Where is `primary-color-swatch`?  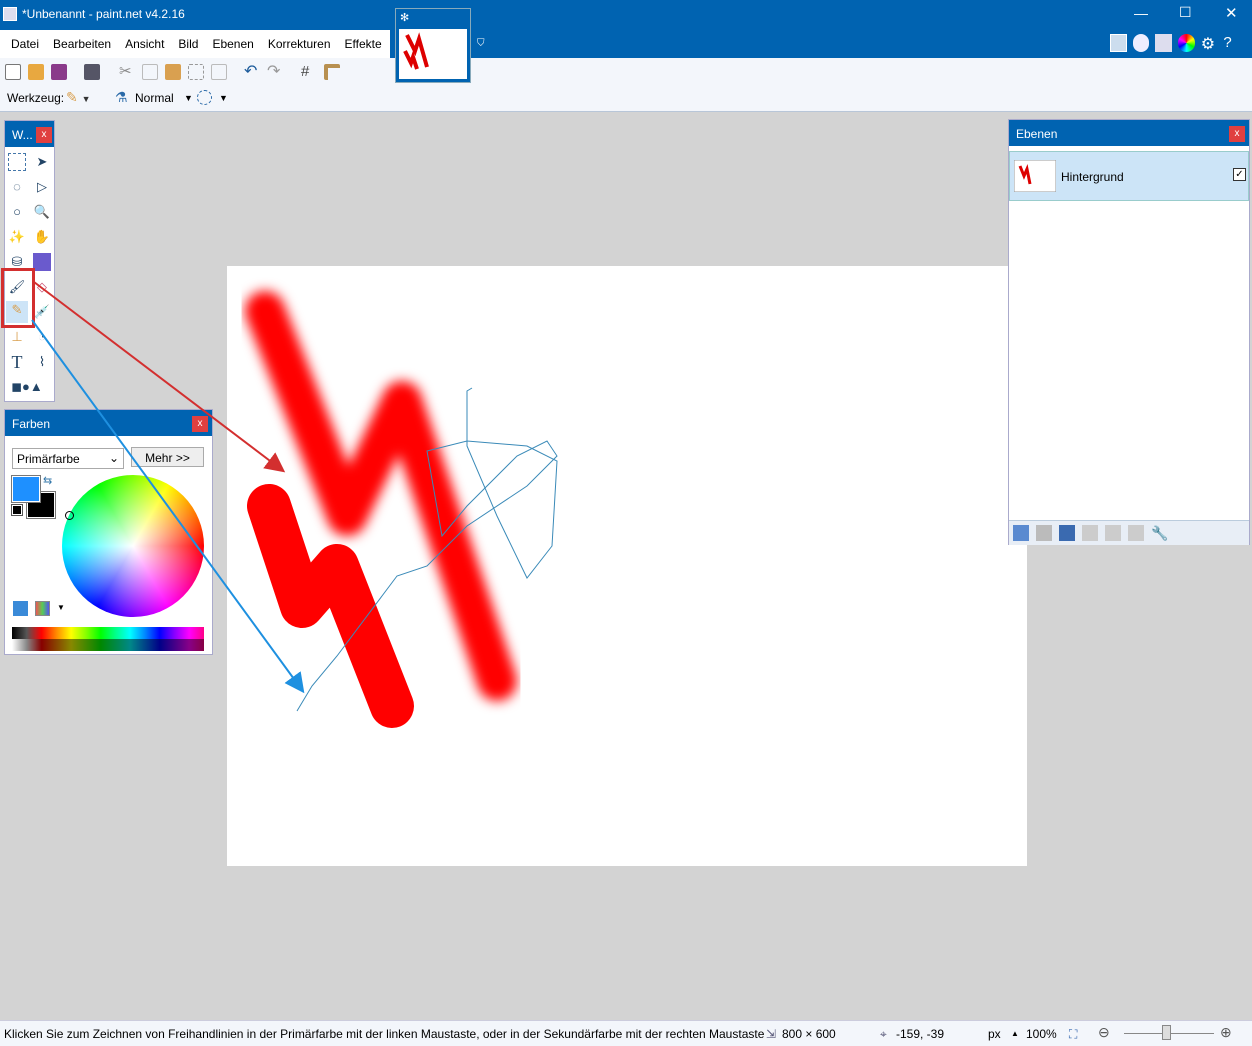 primary-color-swatch is located at coordinates (26, 489).